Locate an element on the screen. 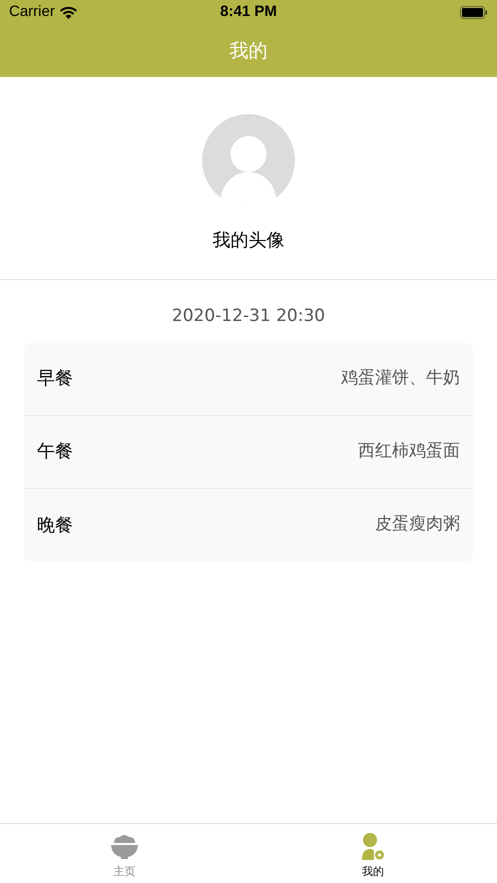 This screenshot has width=497, height=883. tab-item: 我的 is located at coordinates (372, 853).